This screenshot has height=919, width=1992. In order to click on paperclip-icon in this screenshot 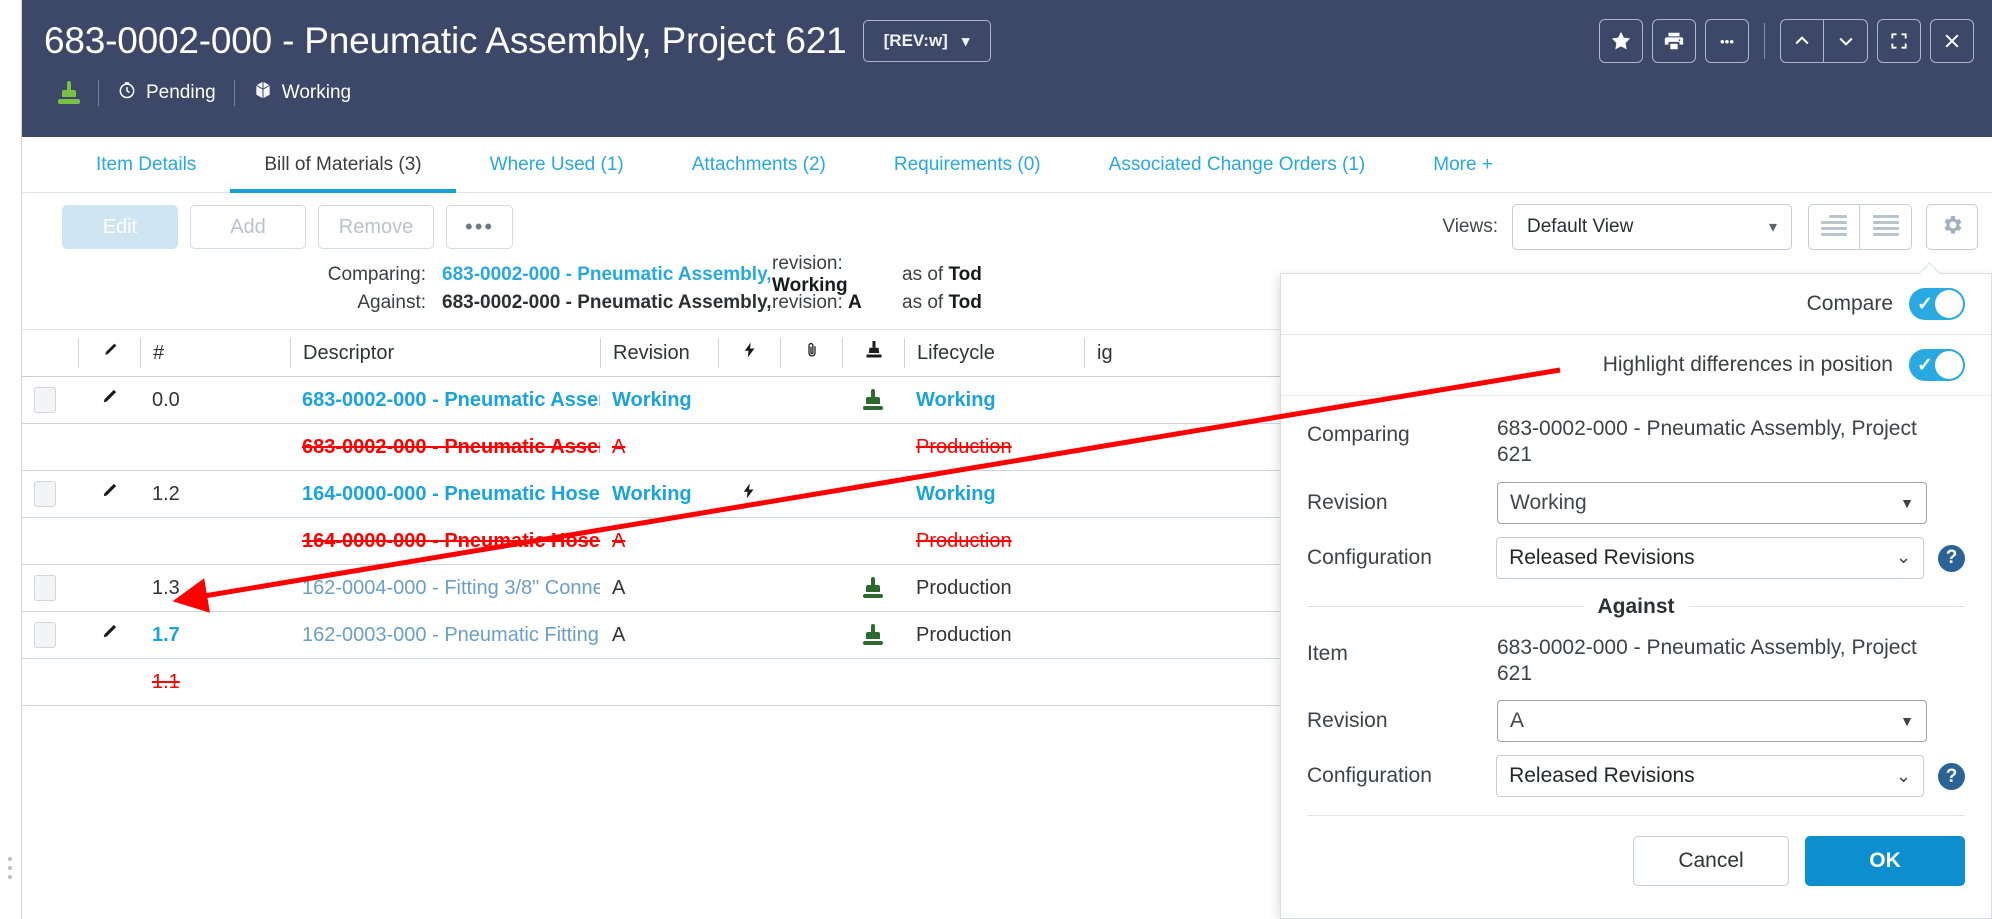, I will do `click(812, 353)`.